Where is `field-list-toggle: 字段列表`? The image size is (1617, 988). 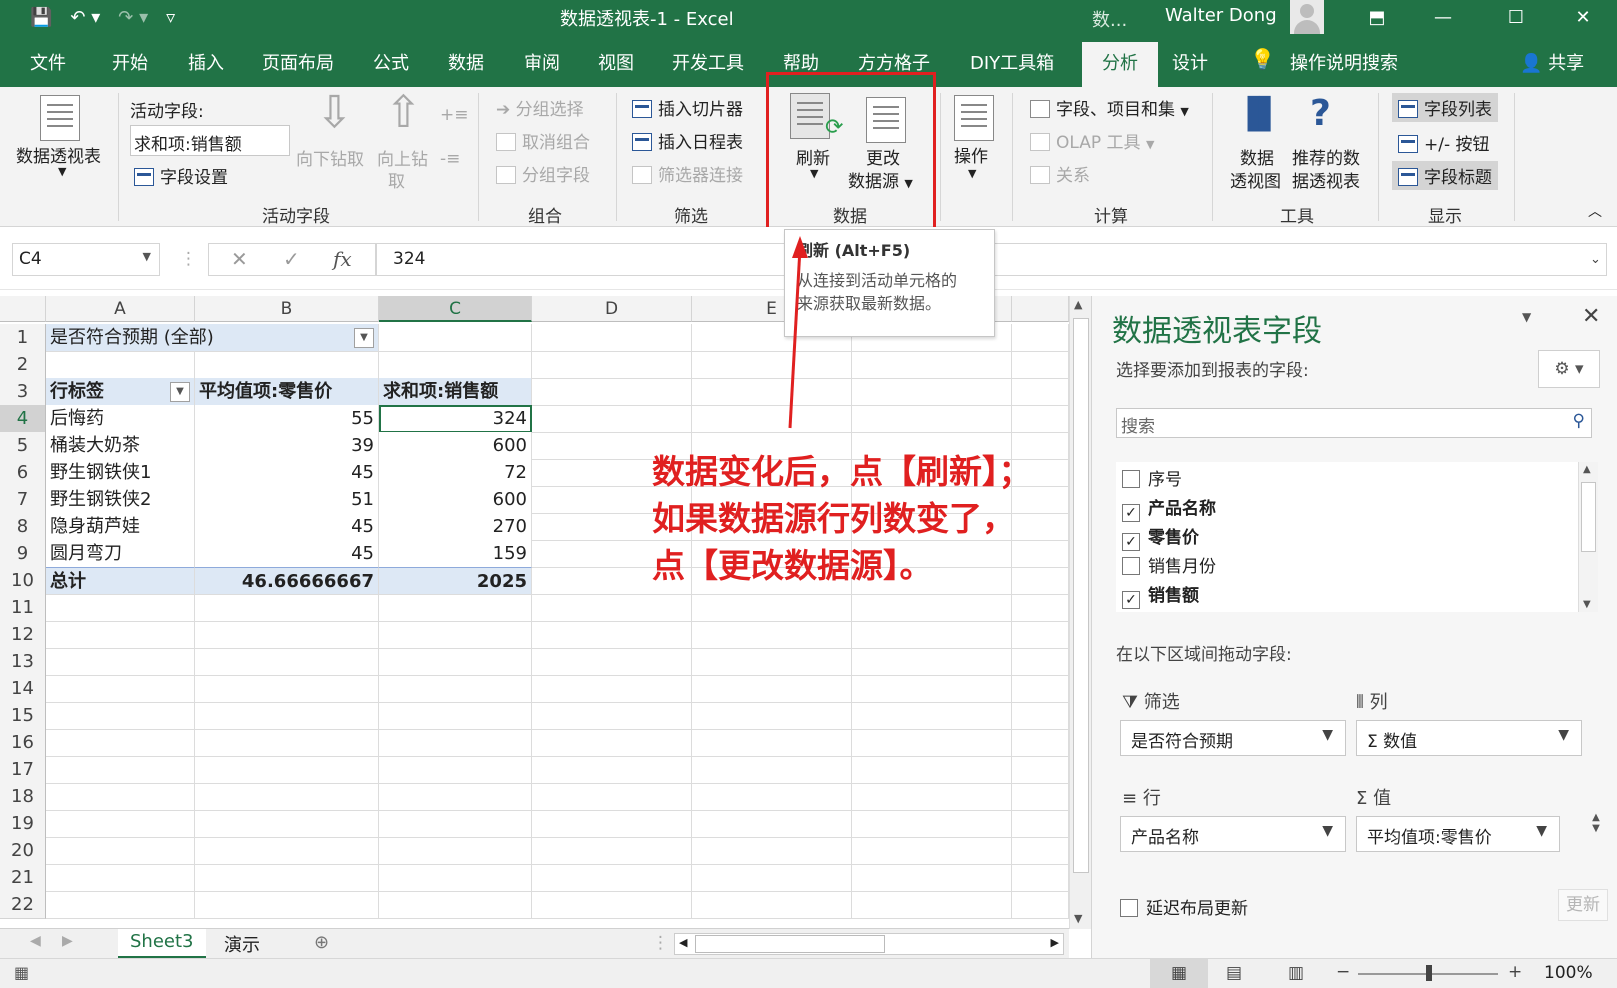 field-list-toggle: 字段列表 is located at coordinates (1445, 107).